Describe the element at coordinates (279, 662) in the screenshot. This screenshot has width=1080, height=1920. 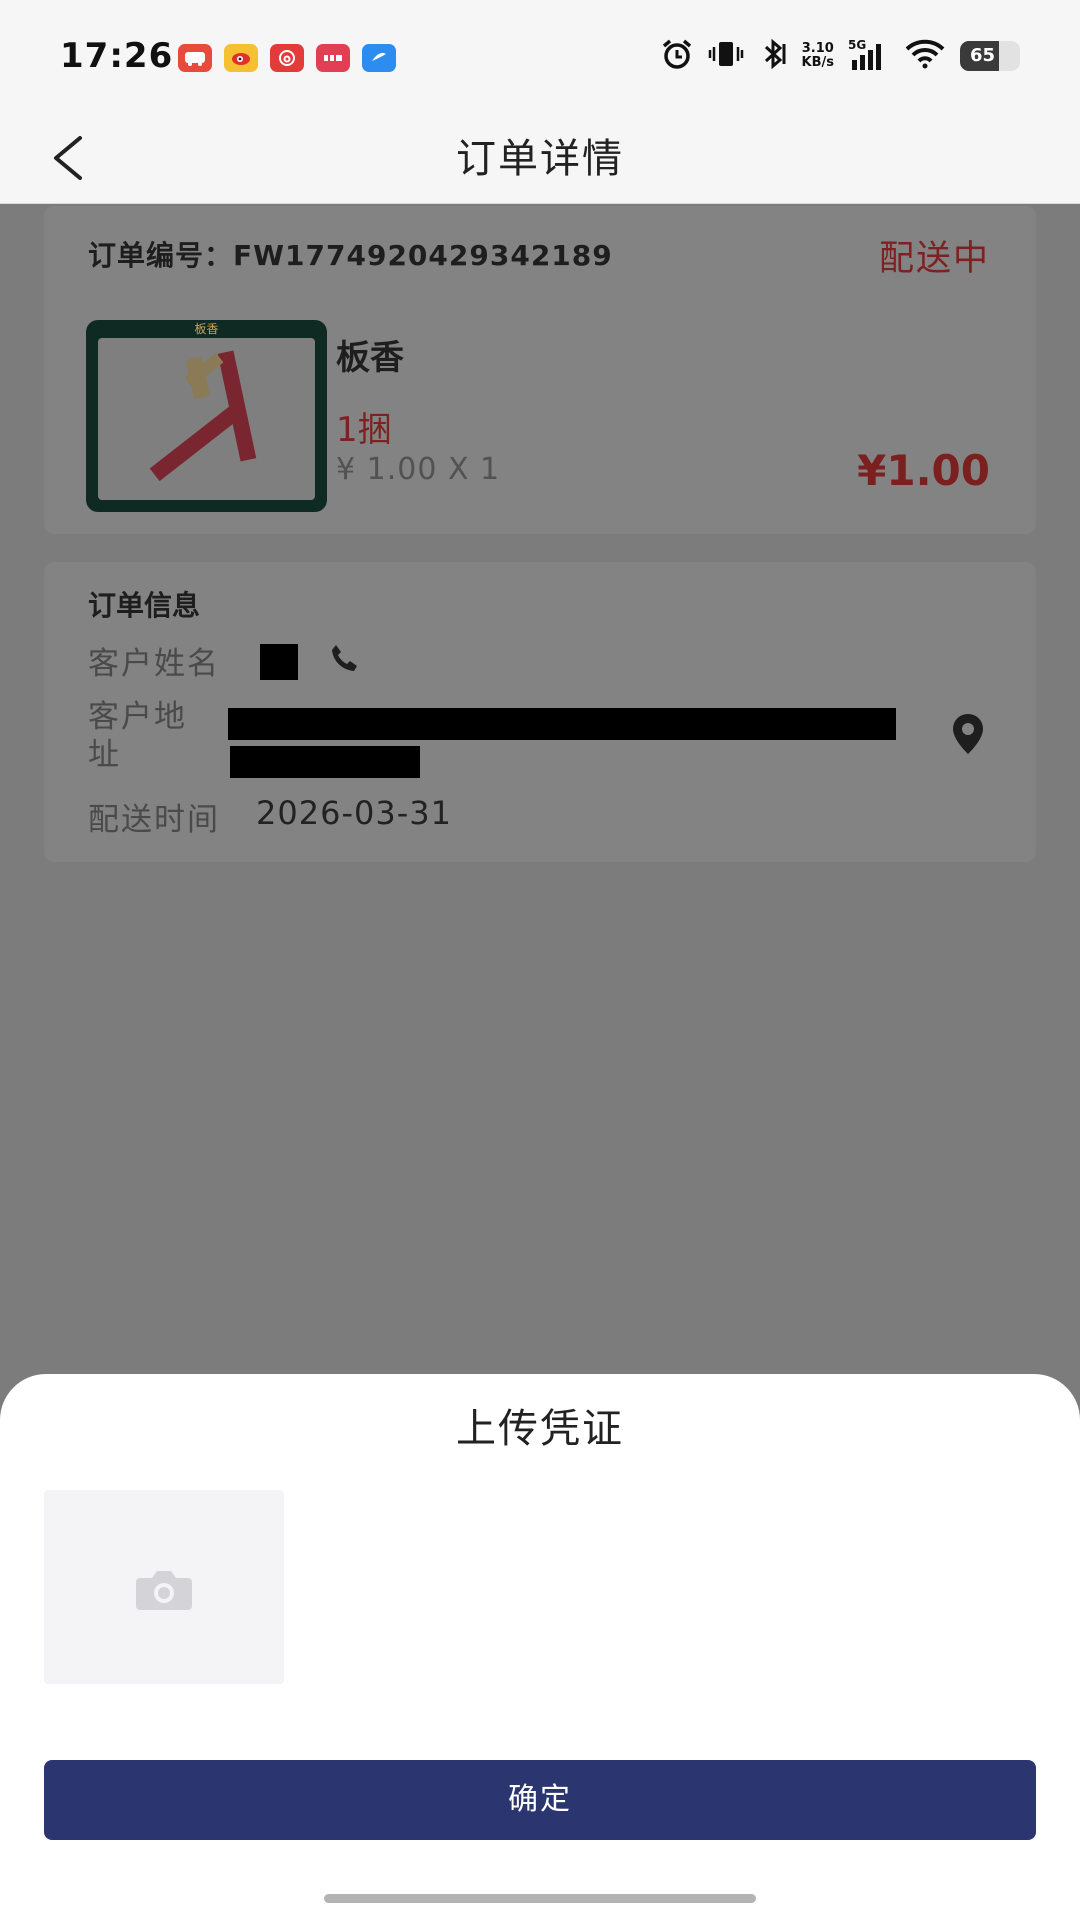
I see `customer-name-redacted` at that location.